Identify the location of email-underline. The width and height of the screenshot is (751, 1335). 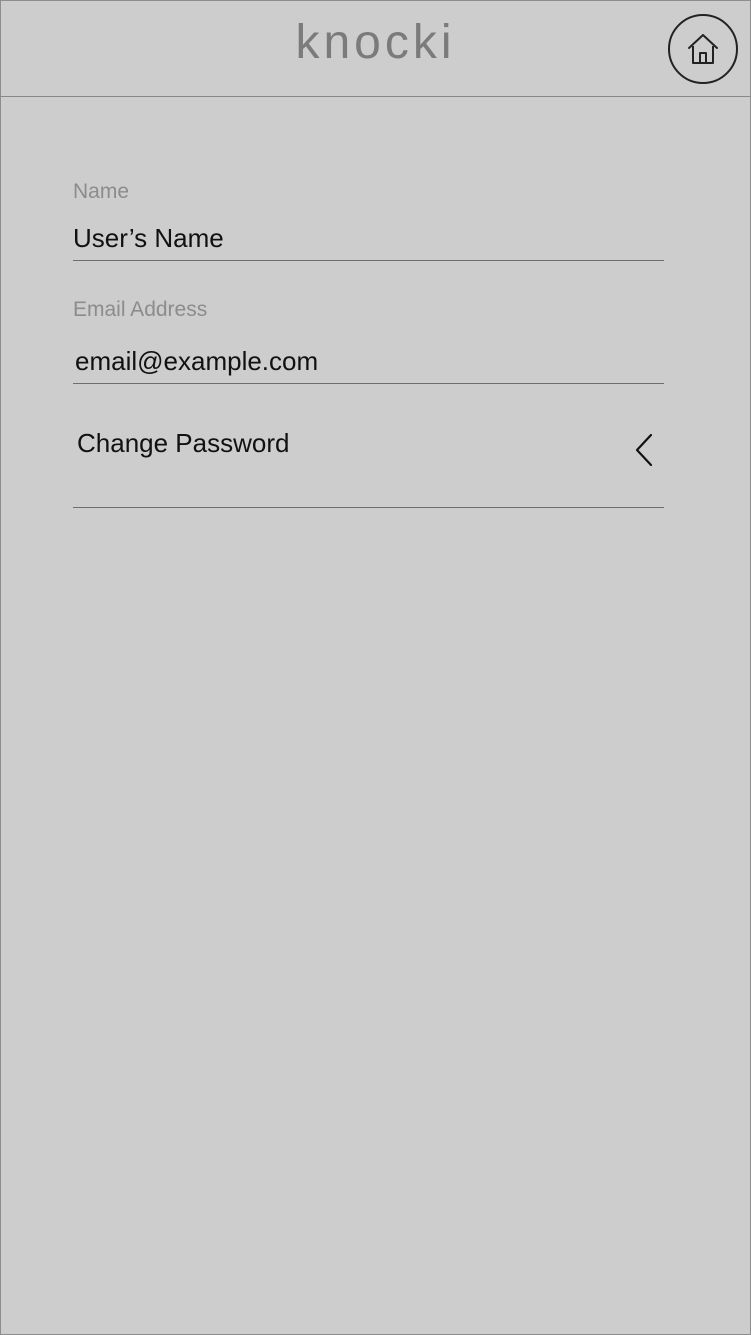
(368, 383).